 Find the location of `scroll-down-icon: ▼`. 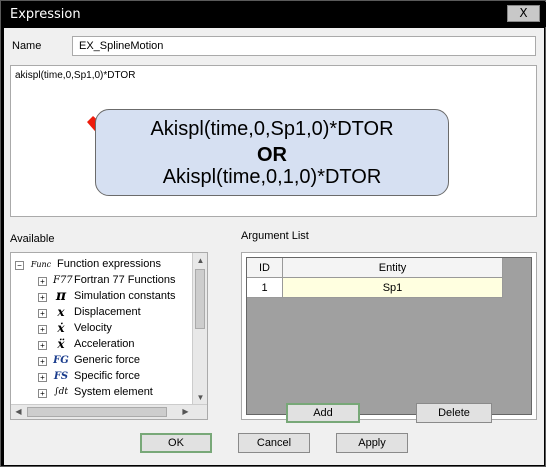

scroll-down-icon: ▼ is located at coordinates (200, 397).